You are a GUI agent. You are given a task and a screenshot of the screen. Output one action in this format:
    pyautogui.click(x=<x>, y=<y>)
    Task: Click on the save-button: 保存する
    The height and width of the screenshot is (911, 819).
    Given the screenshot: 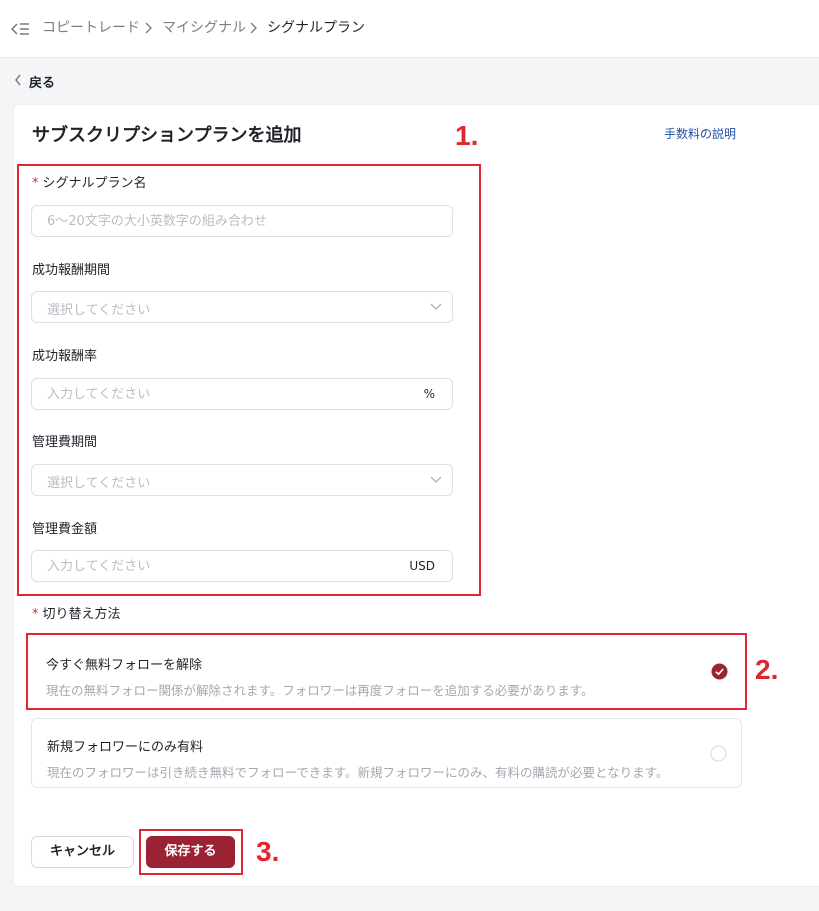 What is the action you would take?
    pyautogui.click(x=190, y=852)
    